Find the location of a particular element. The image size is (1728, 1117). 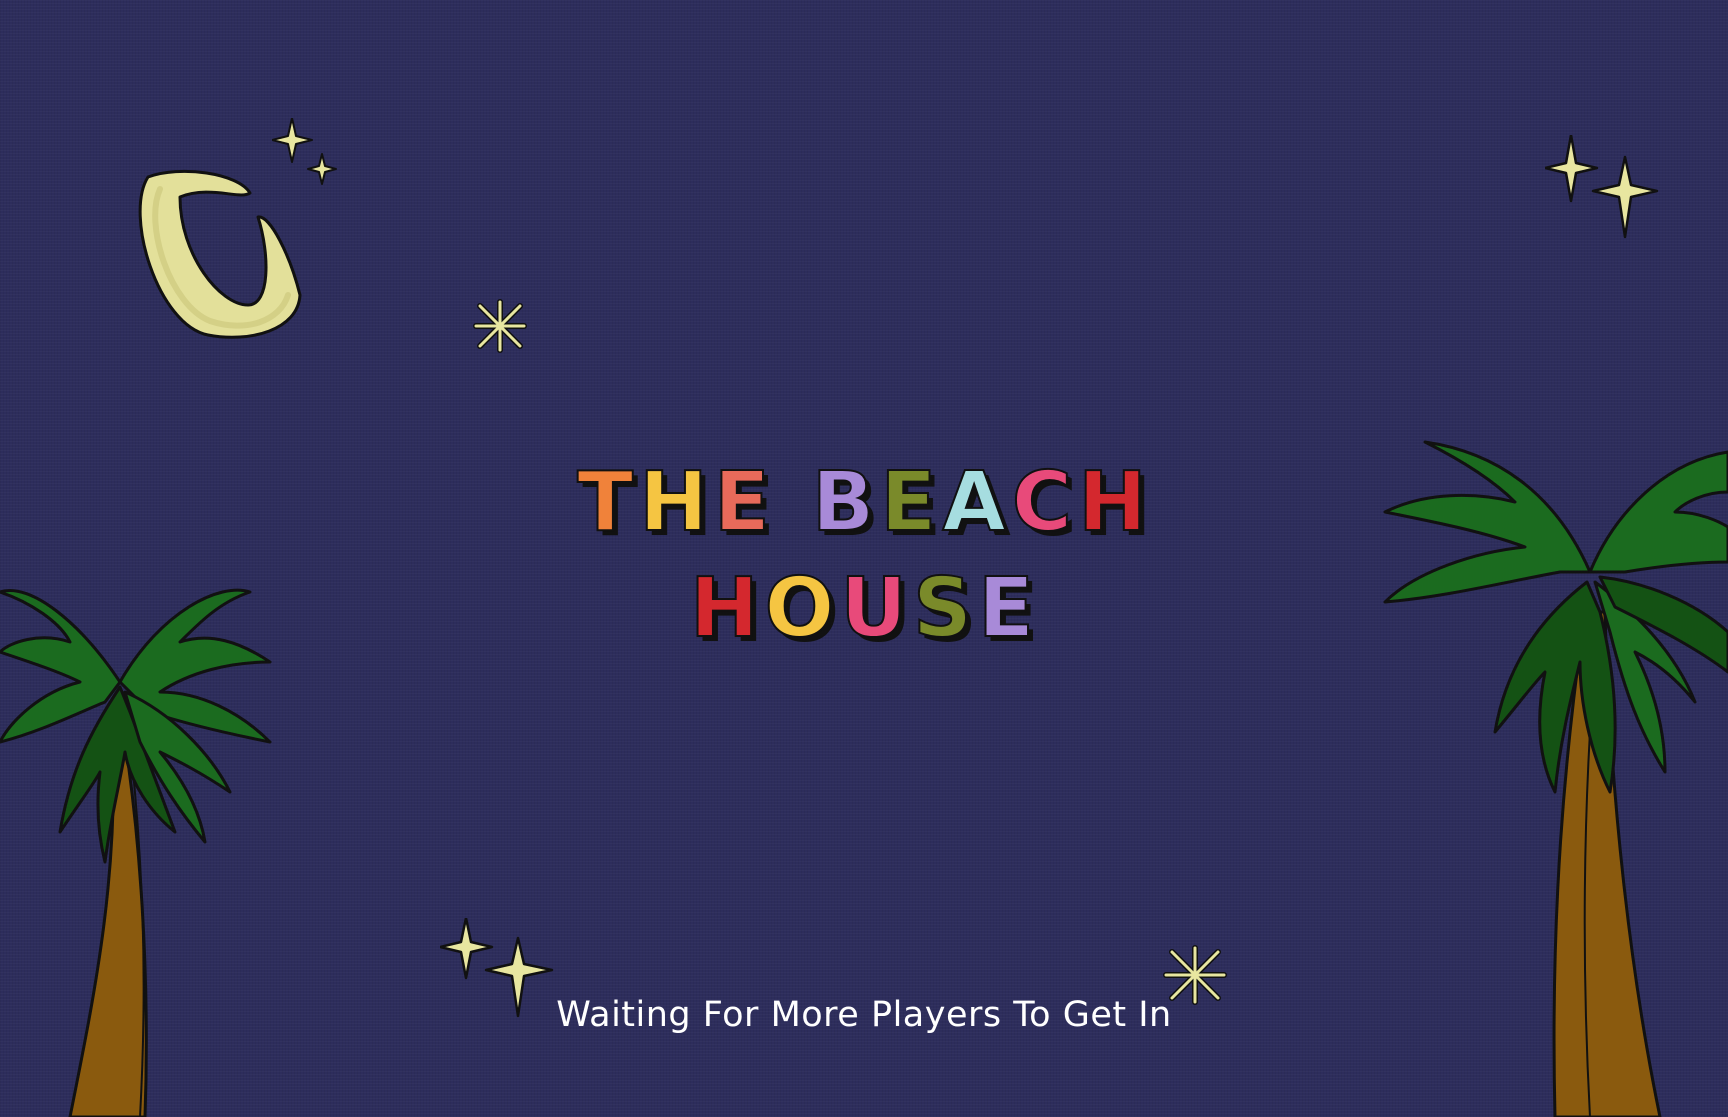

game-title-line-1: THE BEACH is located at coordinates (864, 502).